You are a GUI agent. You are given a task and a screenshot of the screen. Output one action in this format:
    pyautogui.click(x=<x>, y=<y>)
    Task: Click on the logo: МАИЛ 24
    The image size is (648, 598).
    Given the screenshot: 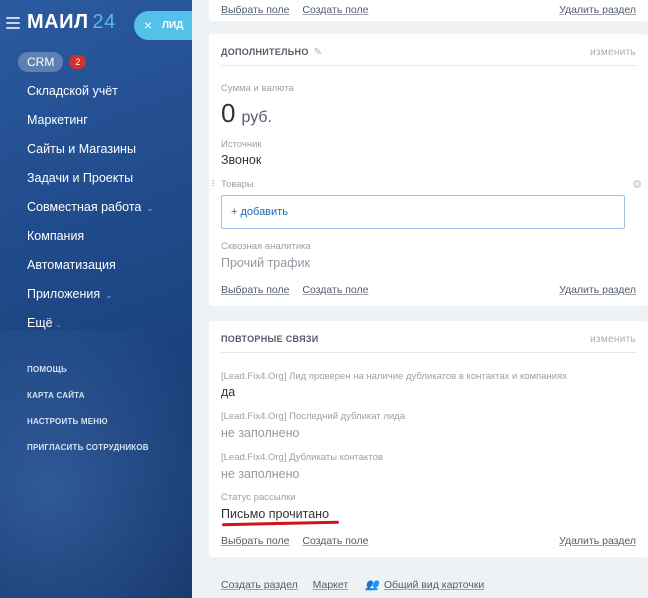 What is the action you would take?
    pyautogui.click(x=71, y=22)
    